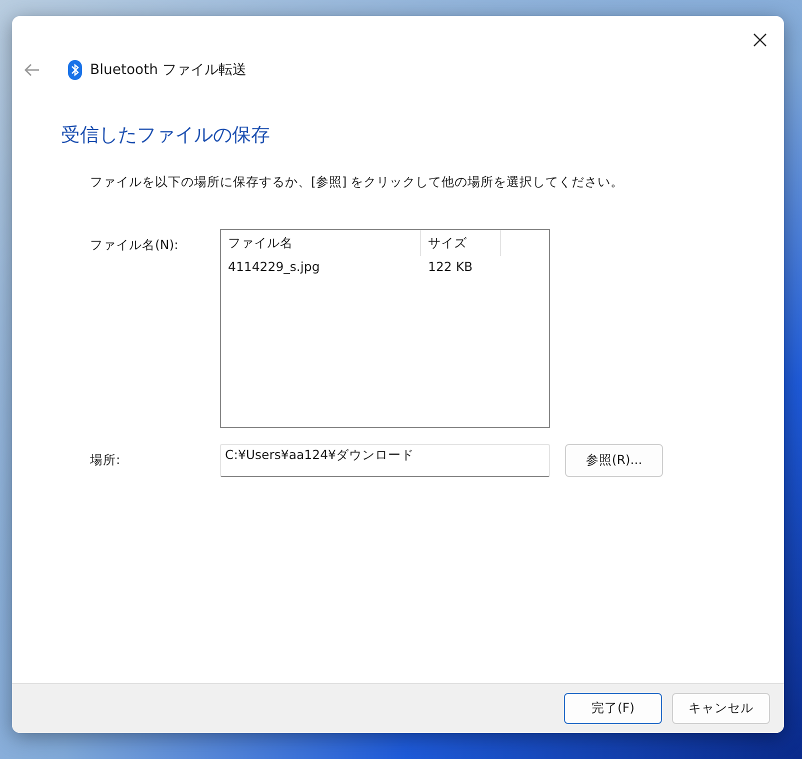 Image resolution: width=802 pixels, height=759 pixels. Describe the element at coordinates (450, 267) in the screenshot. I see `table-cell-text: 122 KB` at that location.